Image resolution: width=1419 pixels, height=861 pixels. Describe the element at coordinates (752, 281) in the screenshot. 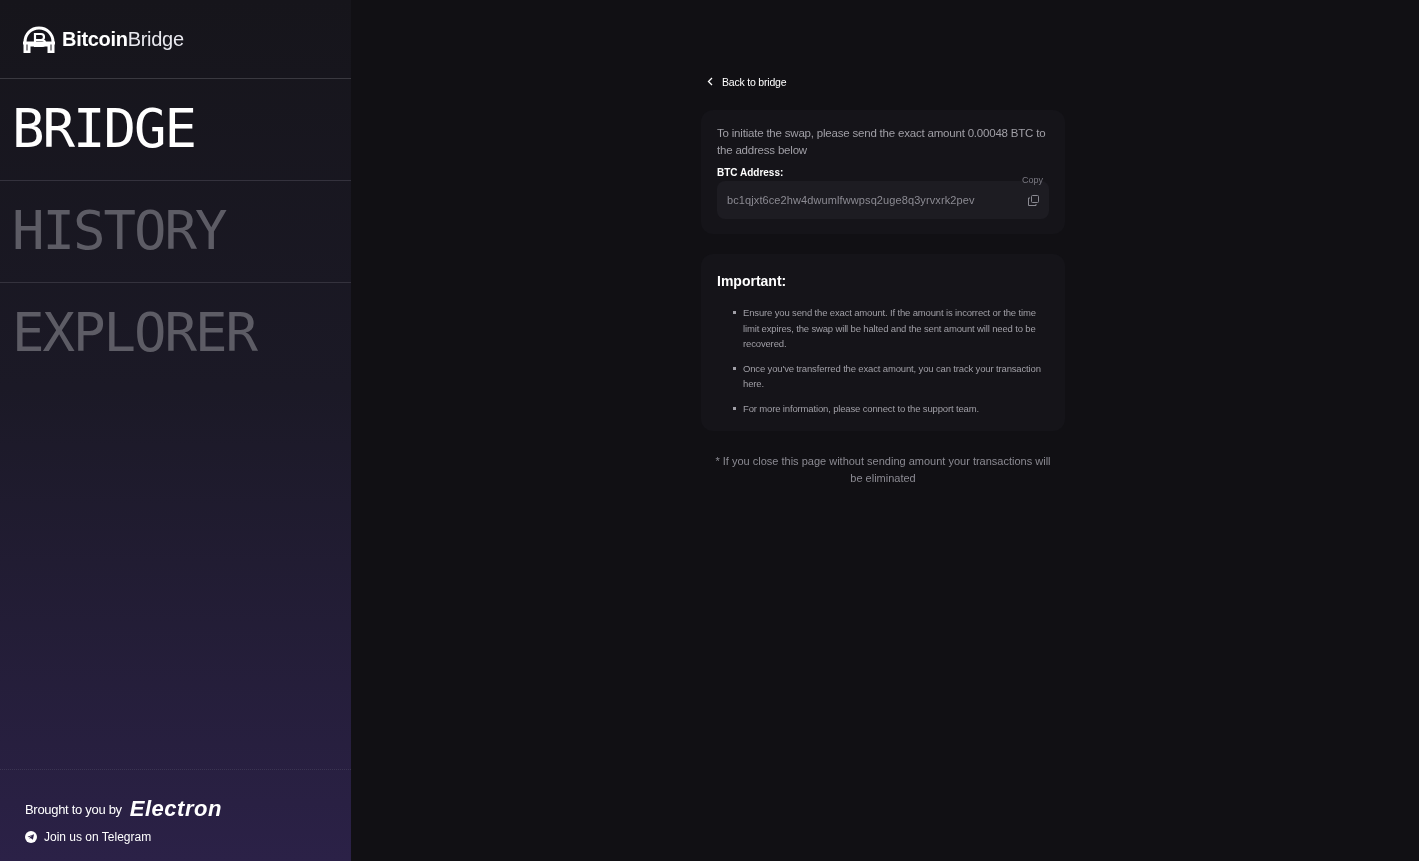

I see `important-title: Important:` at that location.